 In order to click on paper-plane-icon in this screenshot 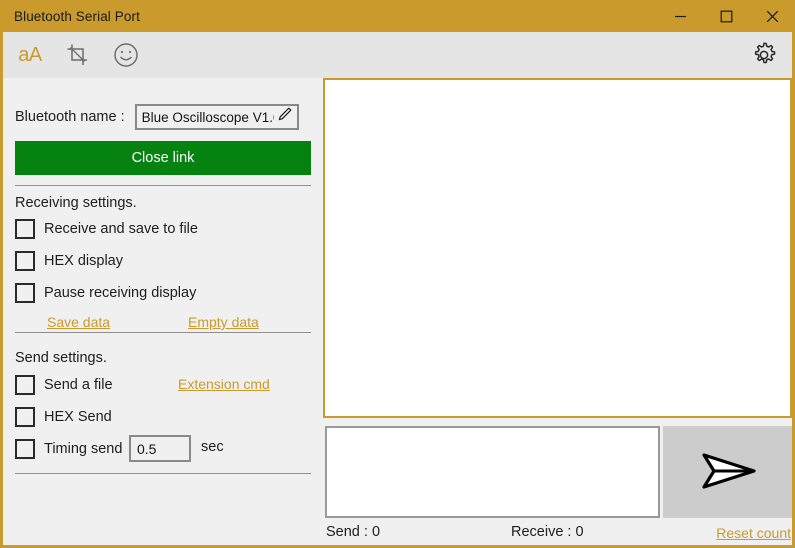, I will do `click(729, 472)`.